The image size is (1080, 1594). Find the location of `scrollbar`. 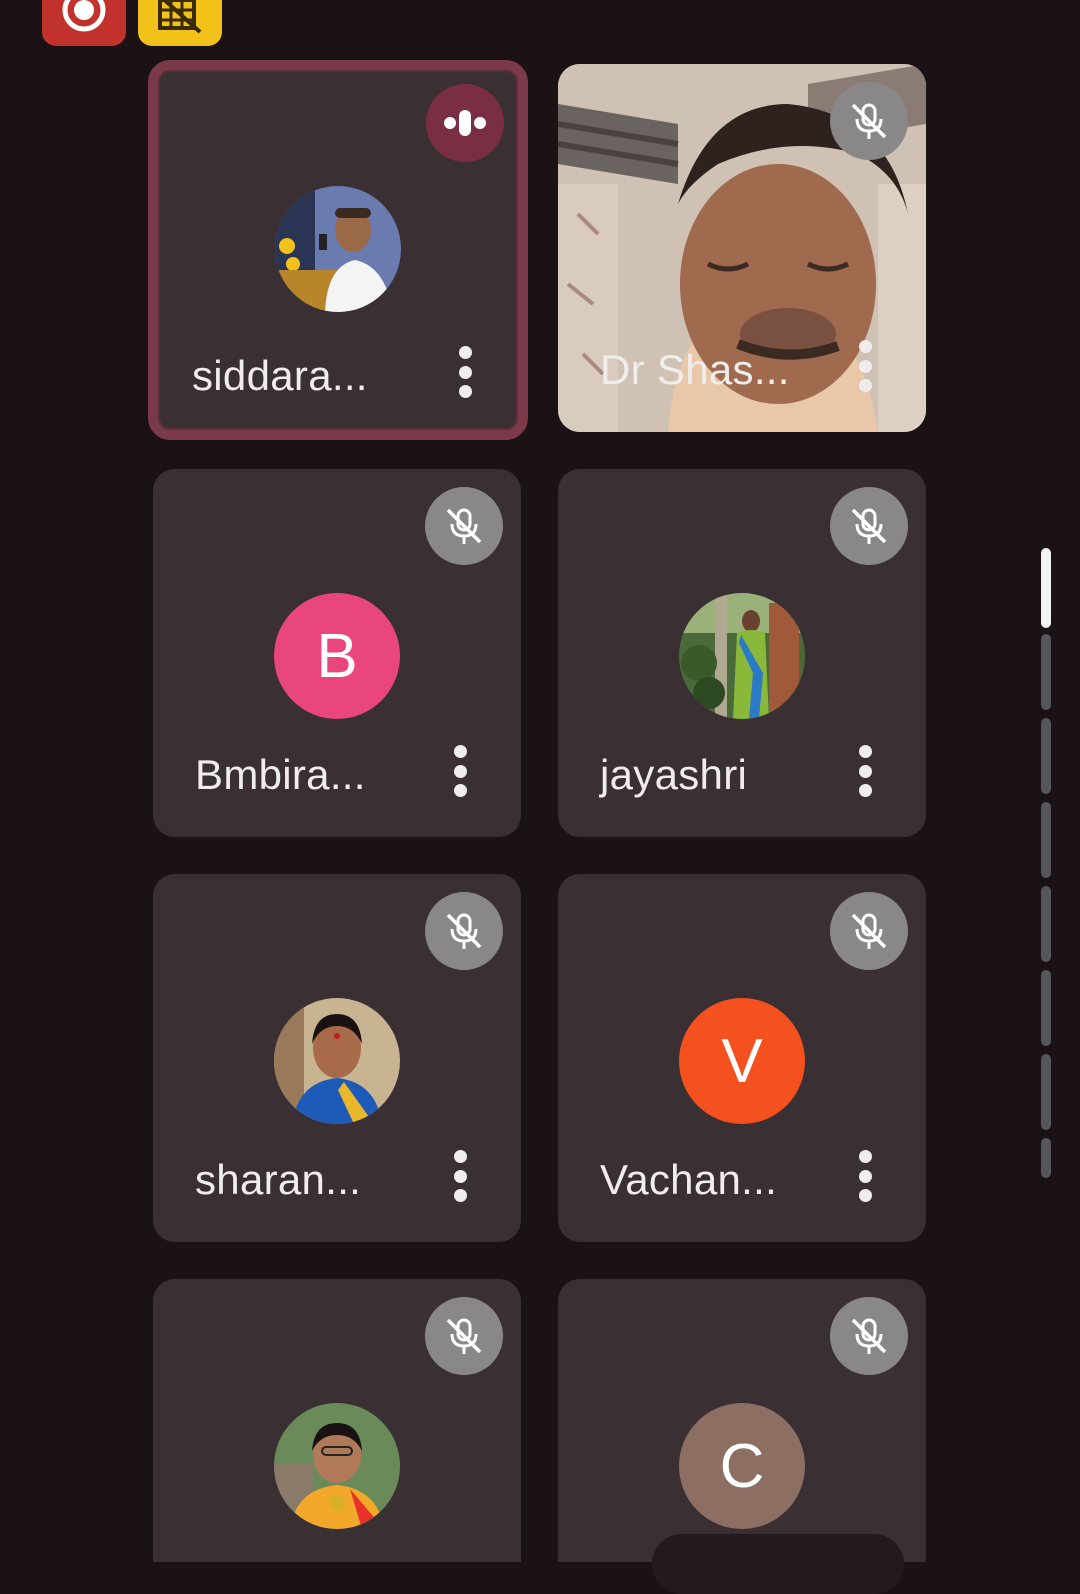

scrollbar is located at coordinates (1046, 863).